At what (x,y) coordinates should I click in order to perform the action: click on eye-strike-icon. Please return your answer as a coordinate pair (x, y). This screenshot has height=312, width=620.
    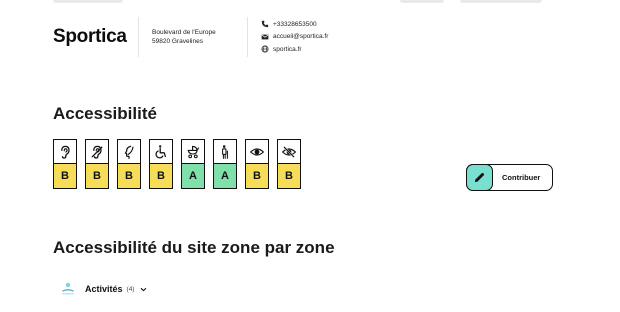
    Looking at the image, I should click on (289, 152).